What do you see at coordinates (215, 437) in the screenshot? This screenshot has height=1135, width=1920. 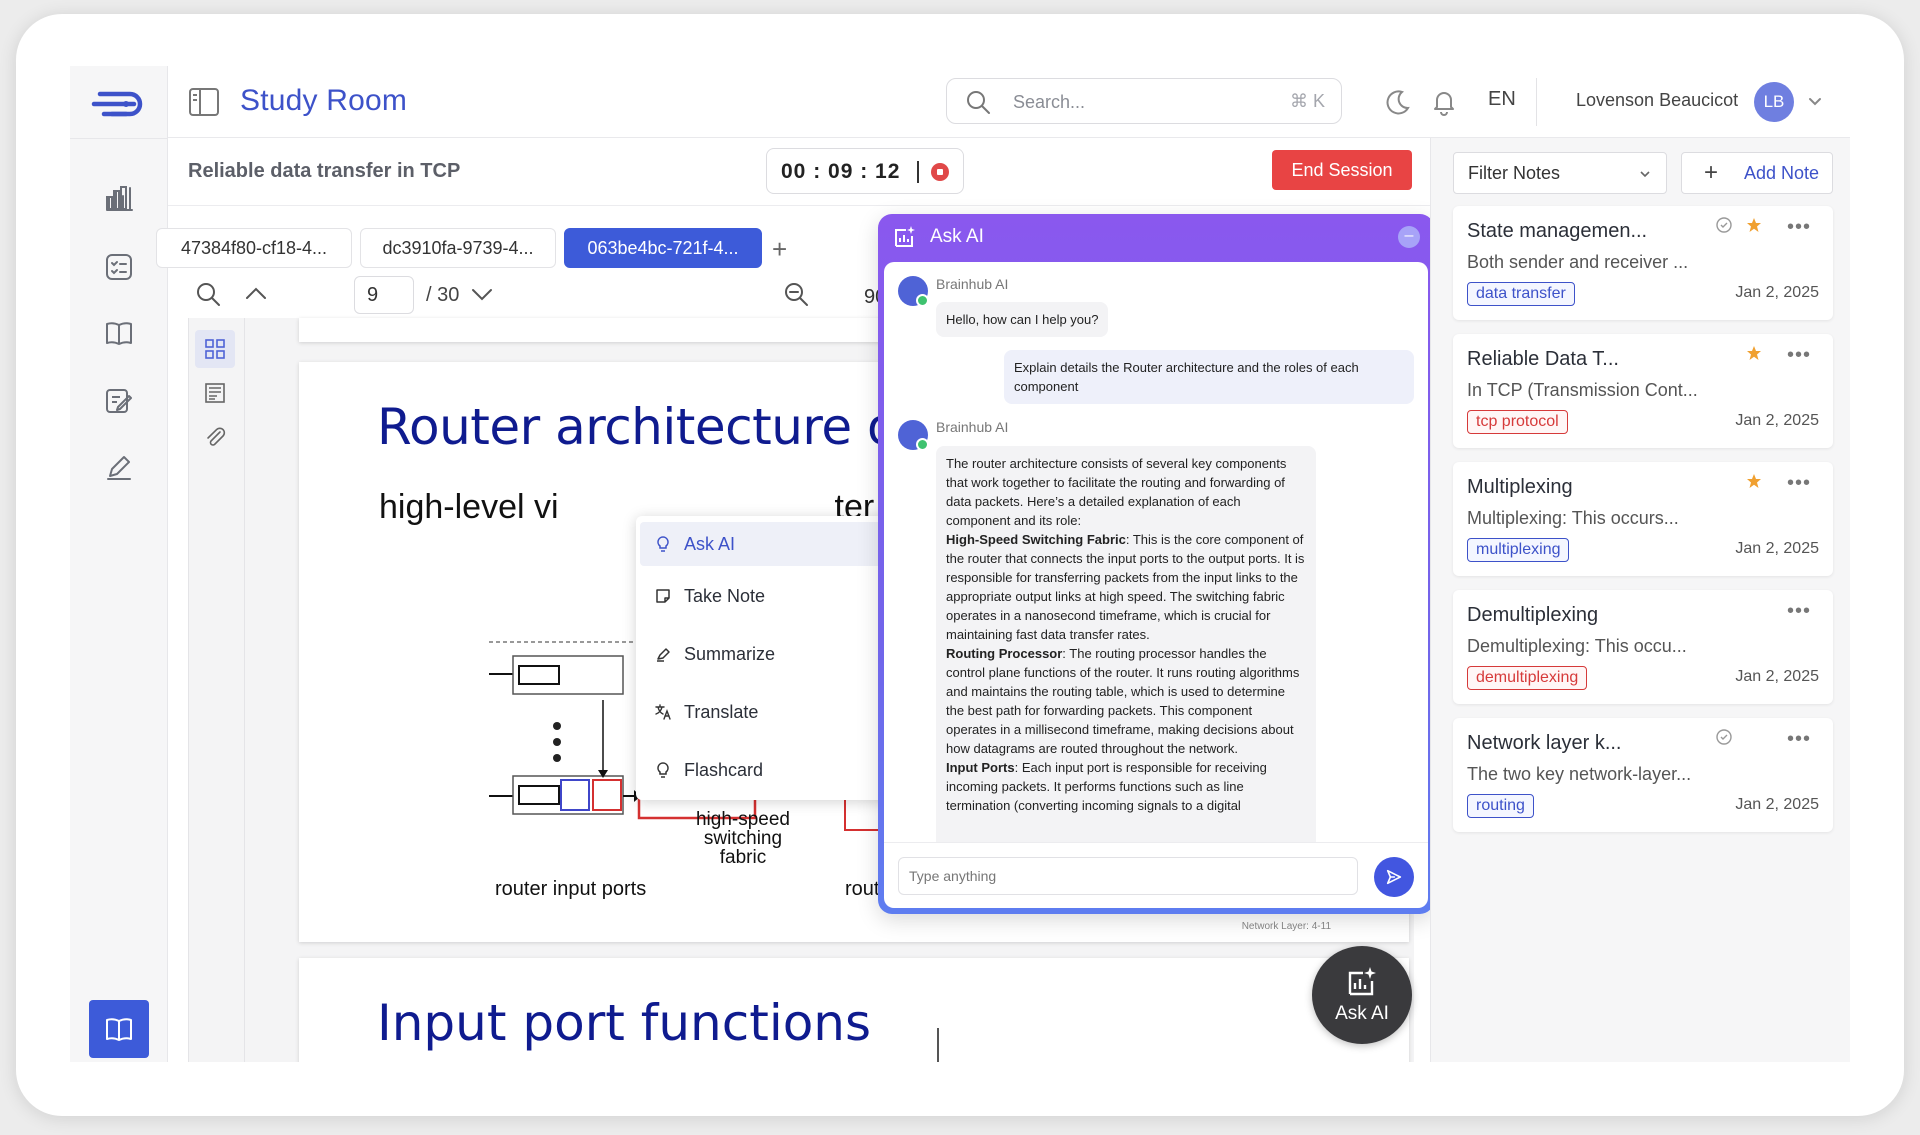 I see `attachments-button` at bounding box center [215, 437].